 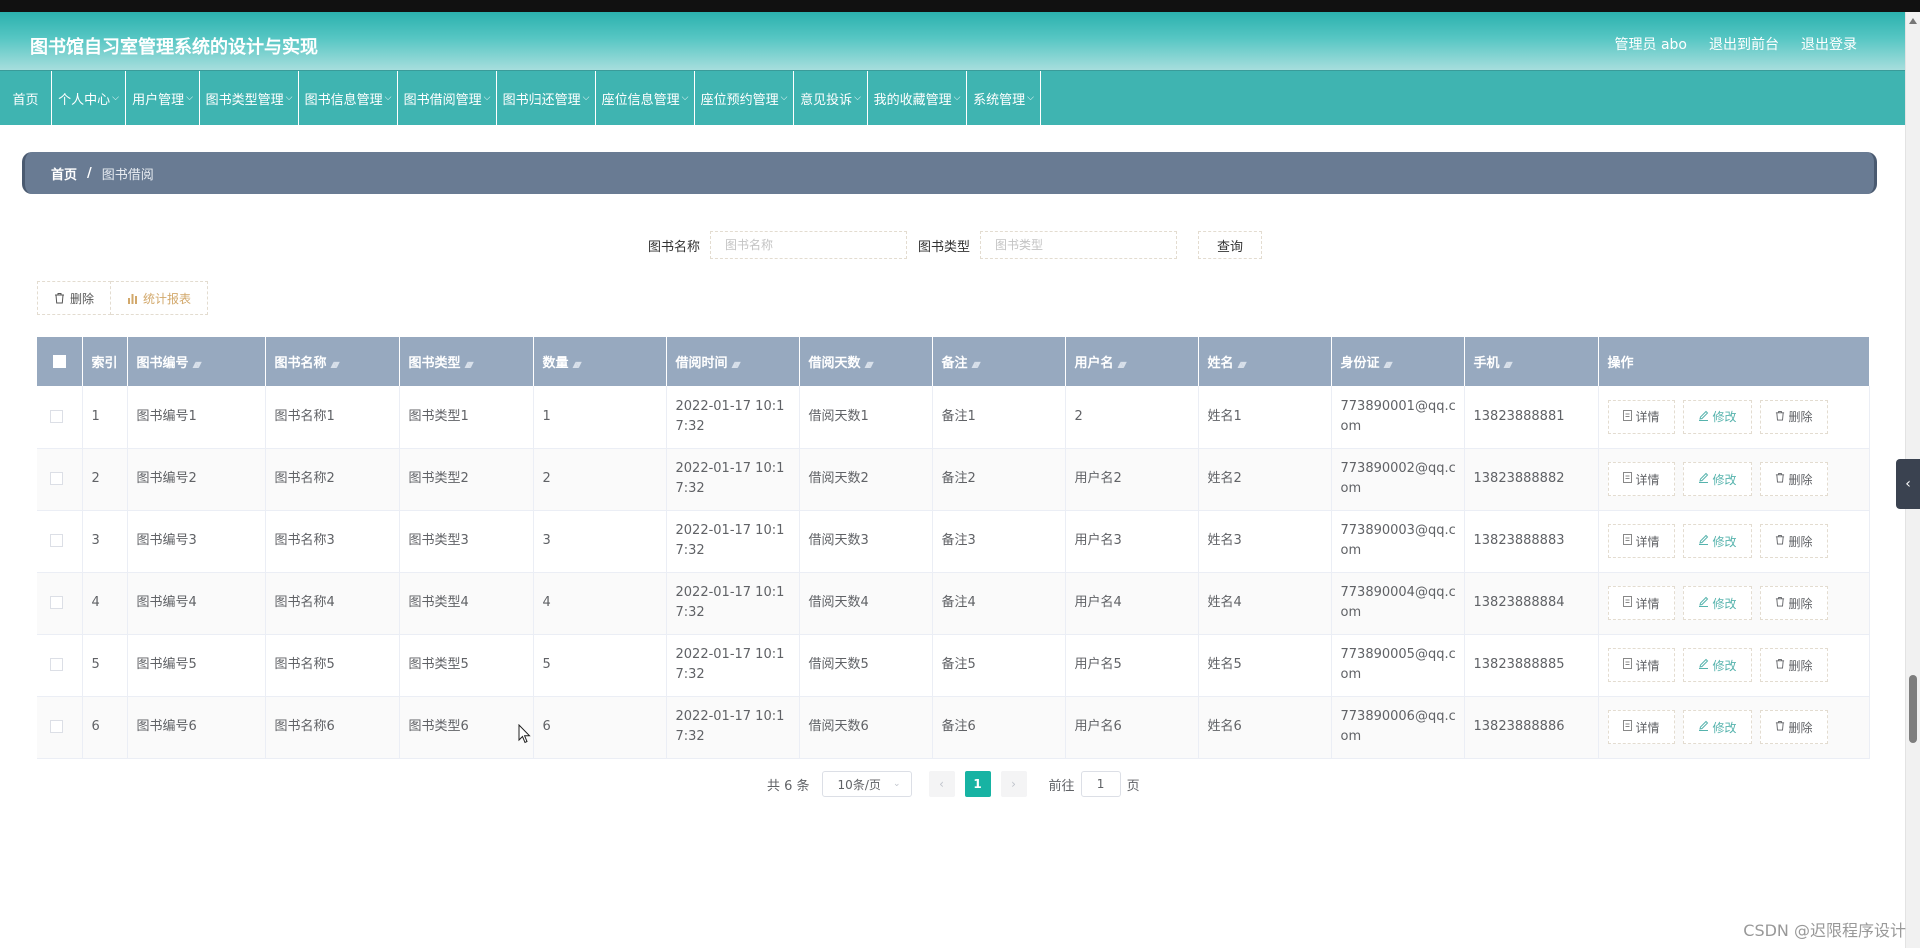 I want to click on table-cell: 1, so click(x=600, y=417).